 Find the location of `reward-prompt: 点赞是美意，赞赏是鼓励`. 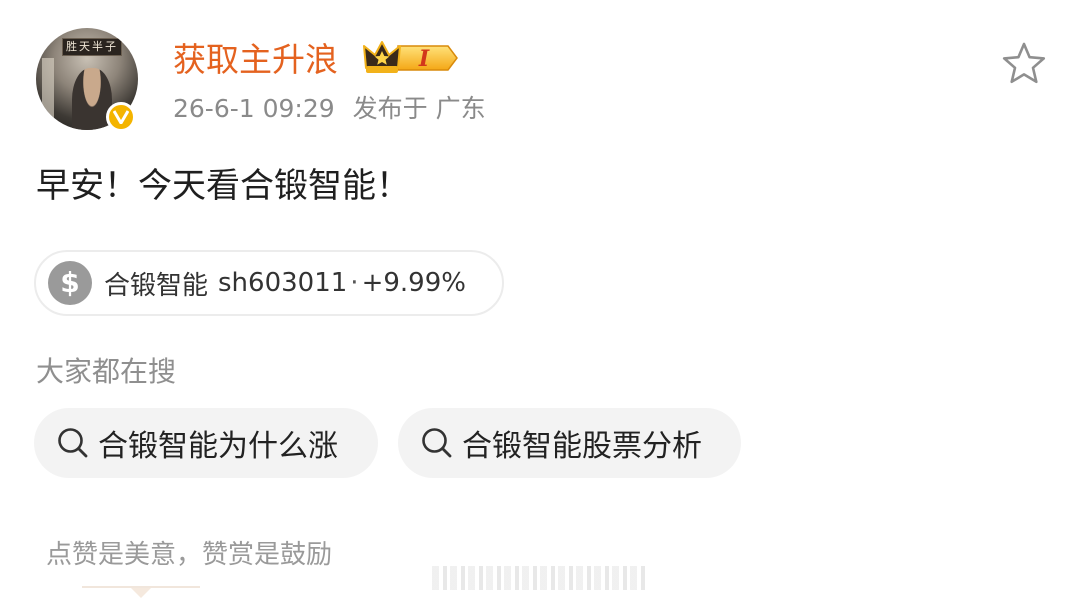

reward-prompt: 点赞是美意，赞赏是鼓励 is located at coordinates (189, 555).